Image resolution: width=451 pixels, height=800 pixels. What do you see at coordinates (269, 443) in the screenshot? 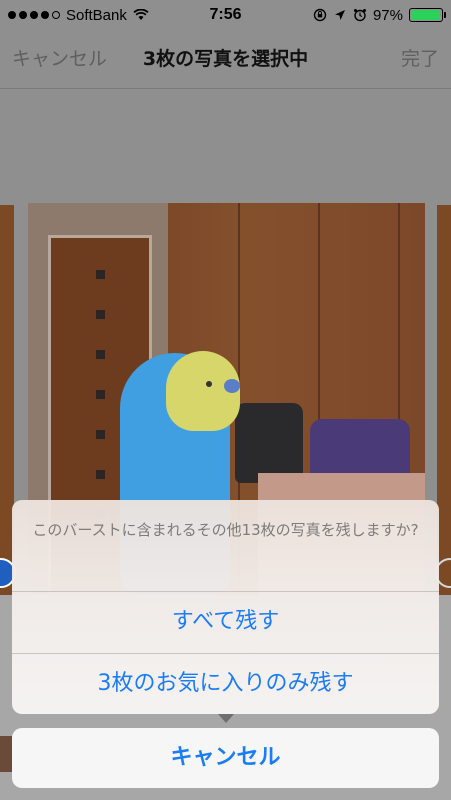
I see `photo-jacket` at bounding box center [269, 443].